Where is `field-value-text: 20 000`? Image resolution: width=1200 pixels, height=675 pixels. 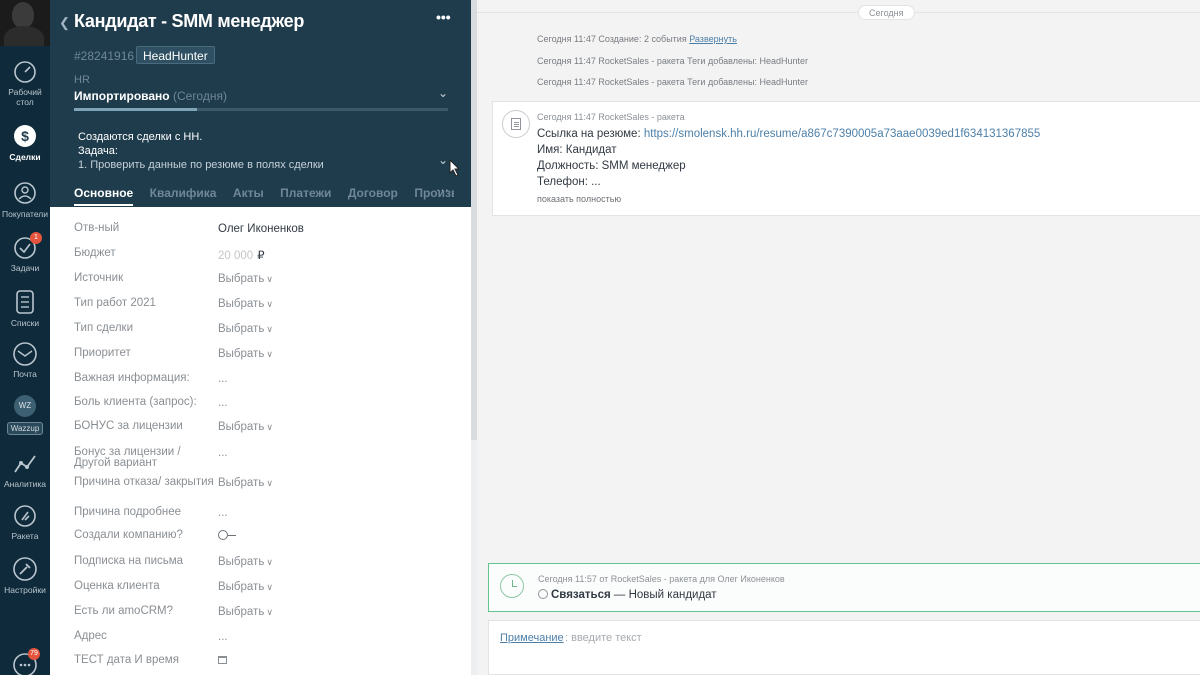
field-value-text: 20 000 is located at coordinates (236, 256).